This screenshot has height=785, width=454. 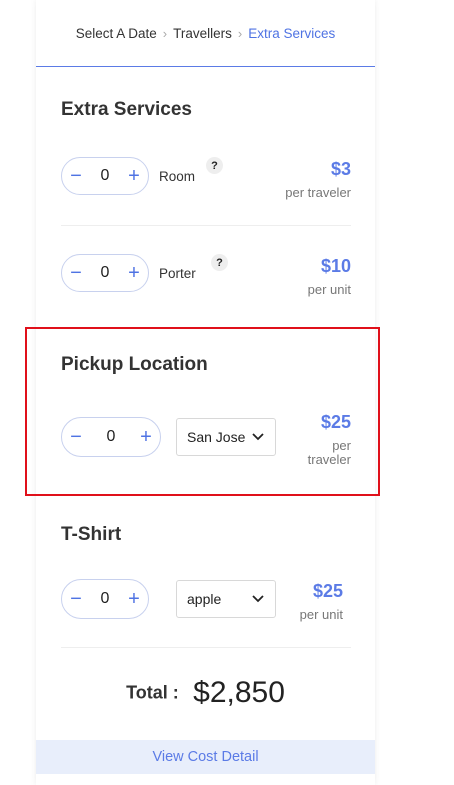 I want to click on breadcrumb-travellers: Travellers, so click(x=202, y=33).